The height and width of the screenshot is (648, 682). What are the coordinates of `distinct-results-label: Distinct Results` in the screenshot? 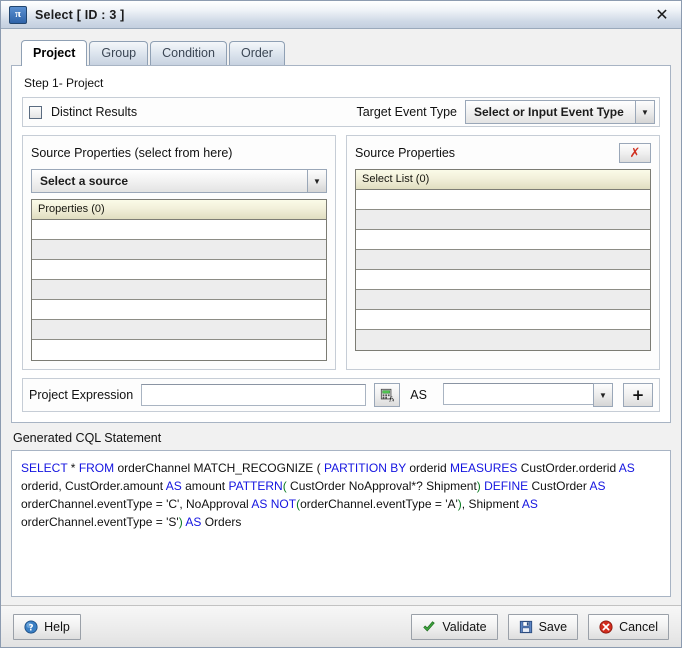 It's located at (94, 112).